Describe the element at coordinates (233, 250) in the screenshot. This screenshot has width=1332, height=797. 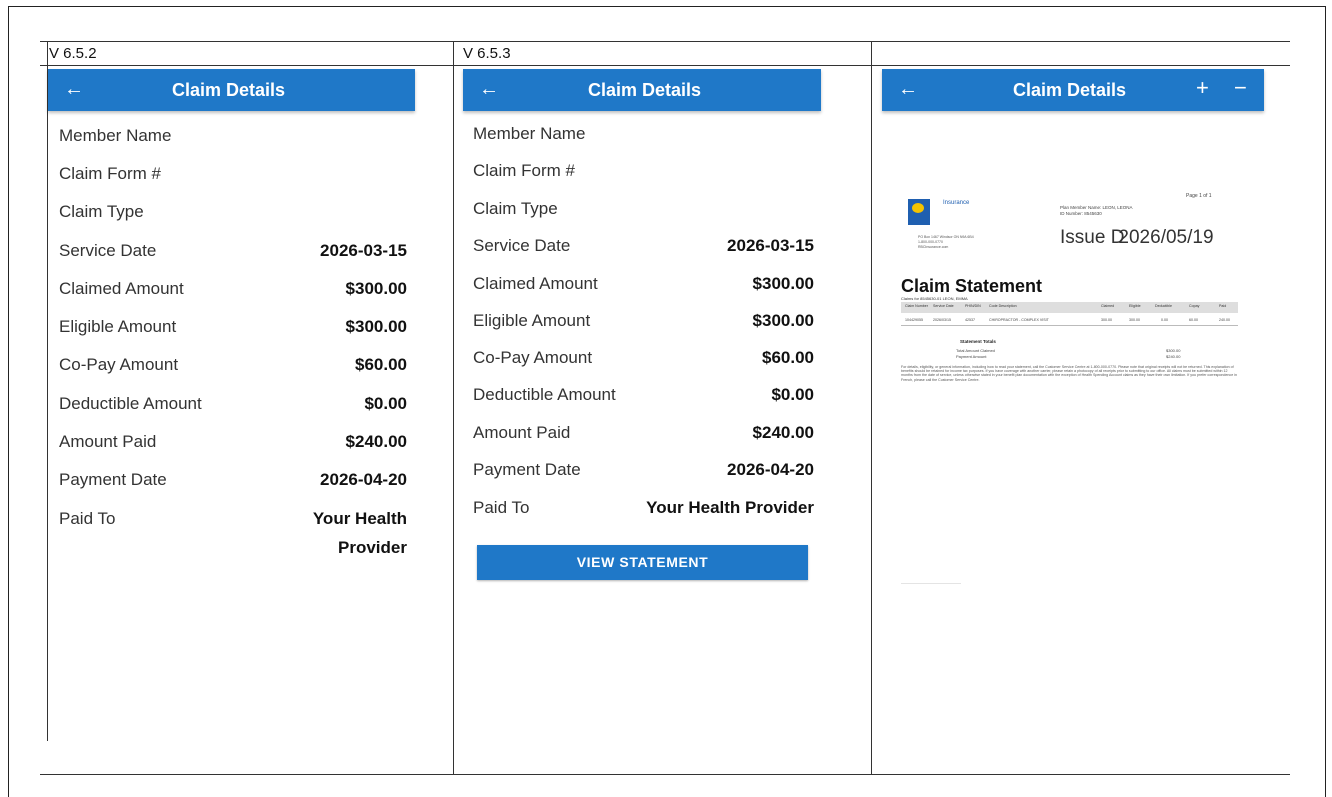
I see `field-row-service-date-1: Service Date 2026-03-15` at that location.